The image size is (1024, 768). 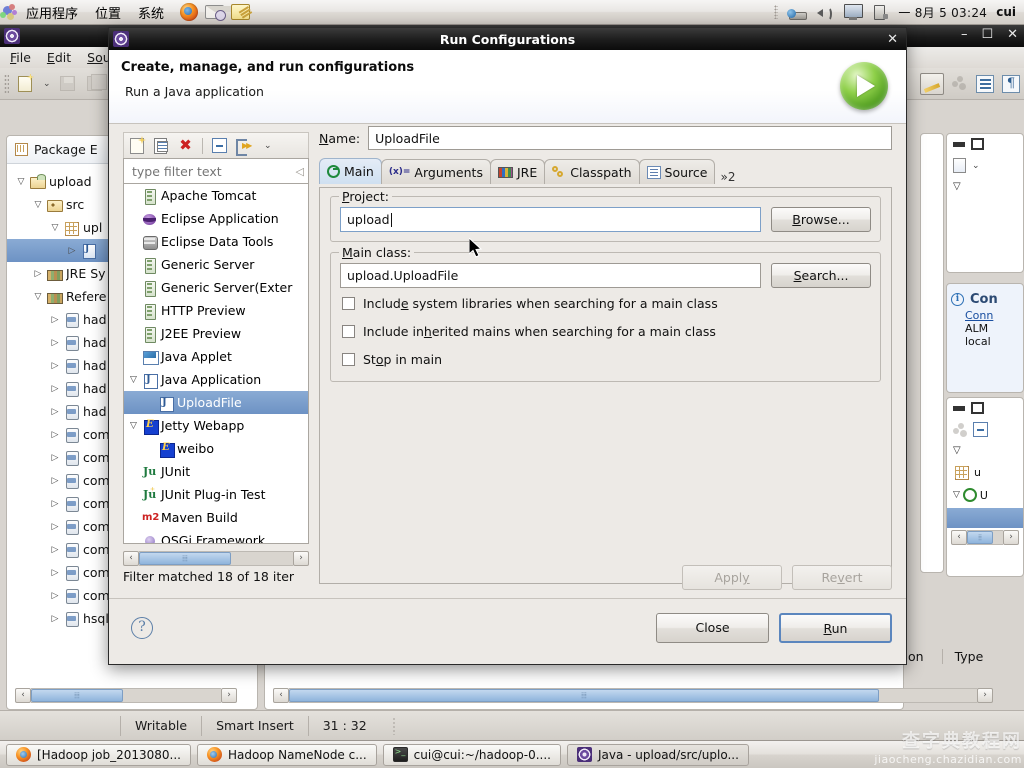 What do you see at coordinates (605, 359) in the screenshot?
I see `stop-in-main-row: Stop in main` at bounding box center [605, 359].